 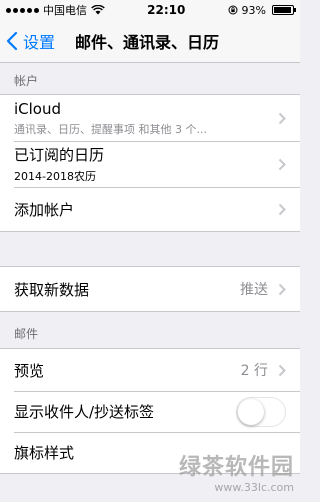 What do you see at coordinates (65, 10) in the screenshot?
I see `carrier-label: 中国电信` at bounding box center [65, 10].